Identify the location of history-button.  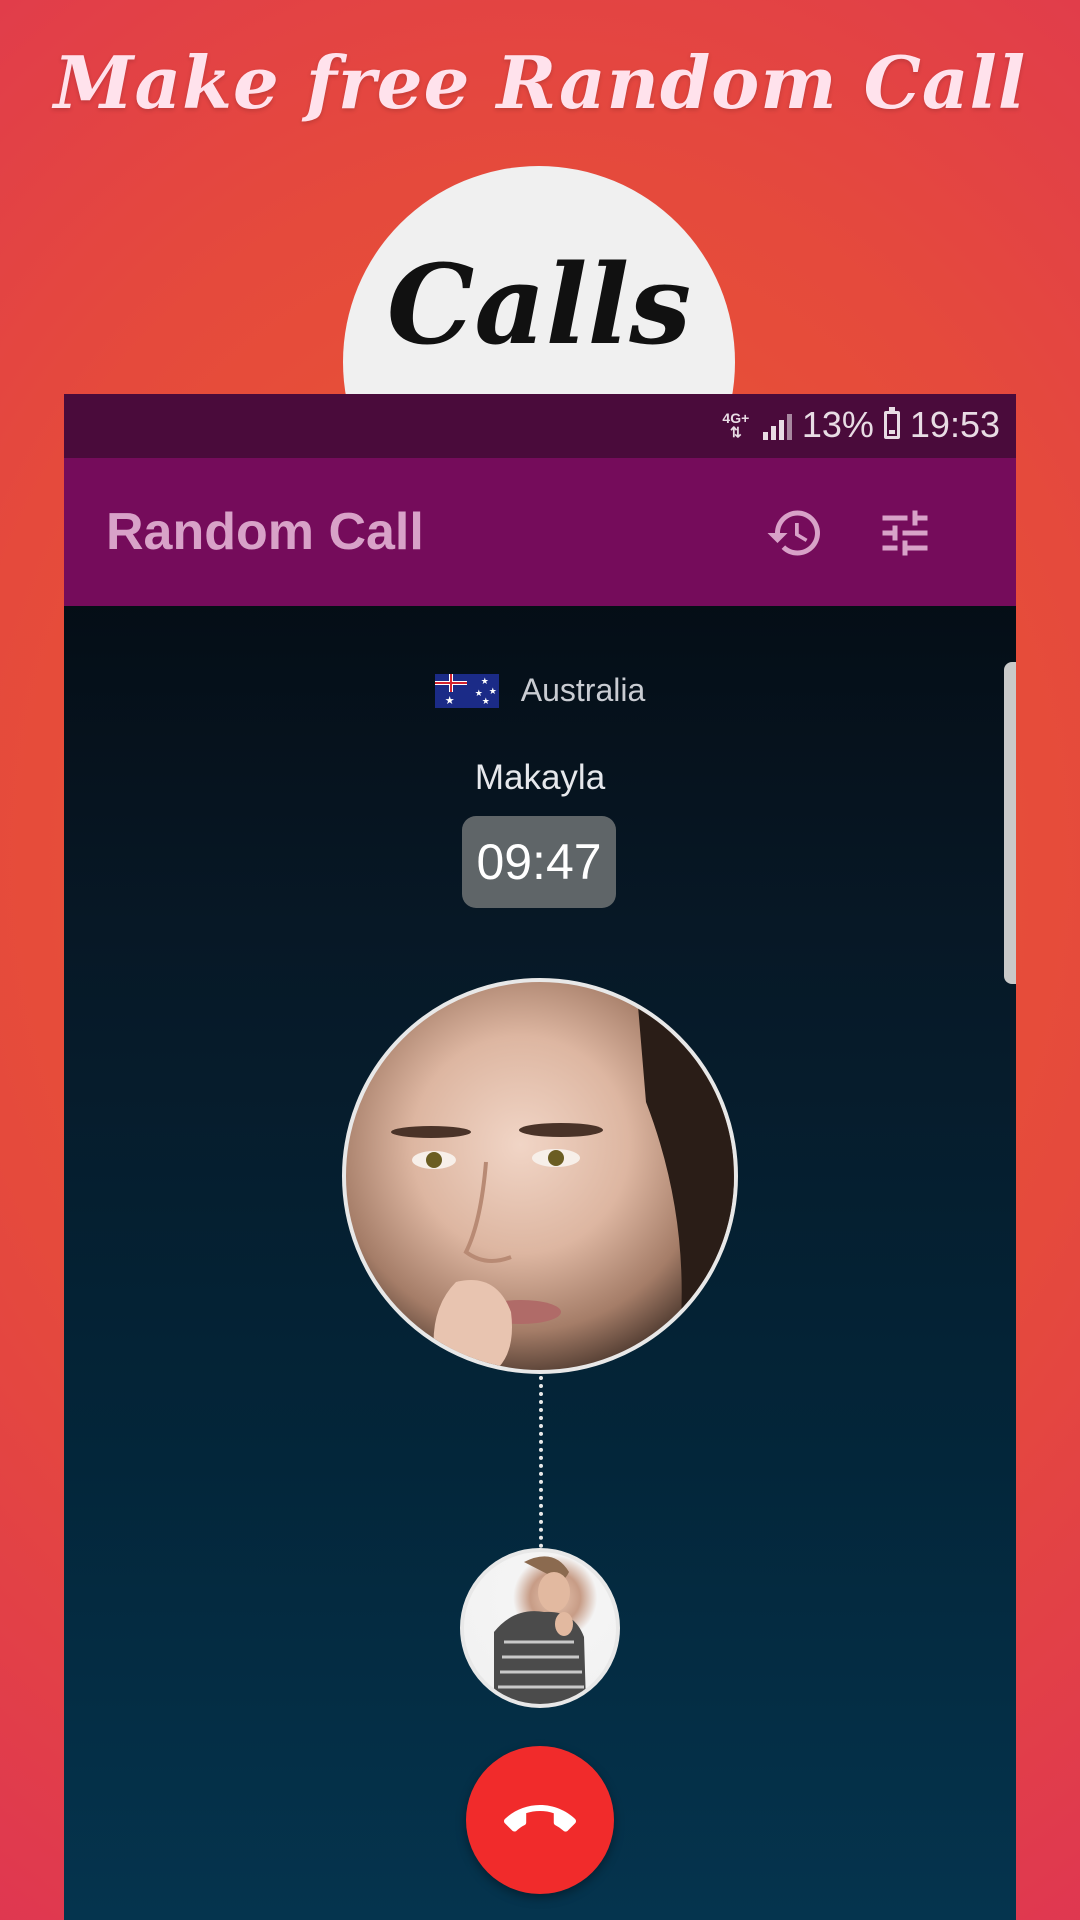
(795, 533).